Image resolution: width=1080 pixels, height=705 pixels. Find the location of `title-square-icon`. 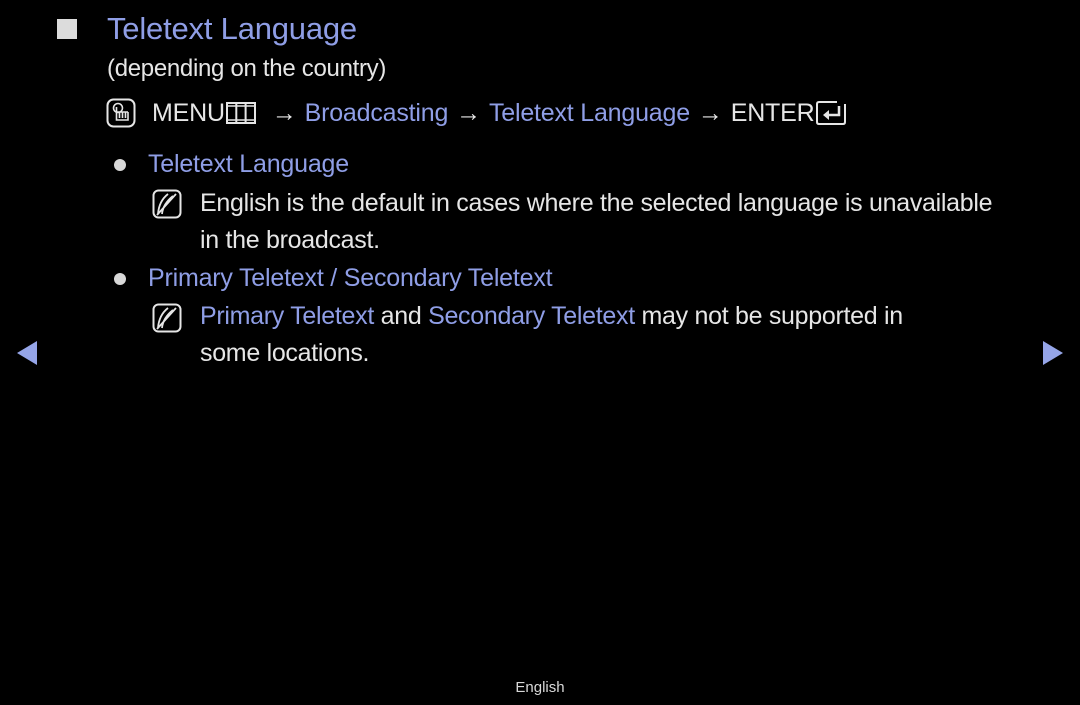

title-square-icon is located at coordinates (67, 29).